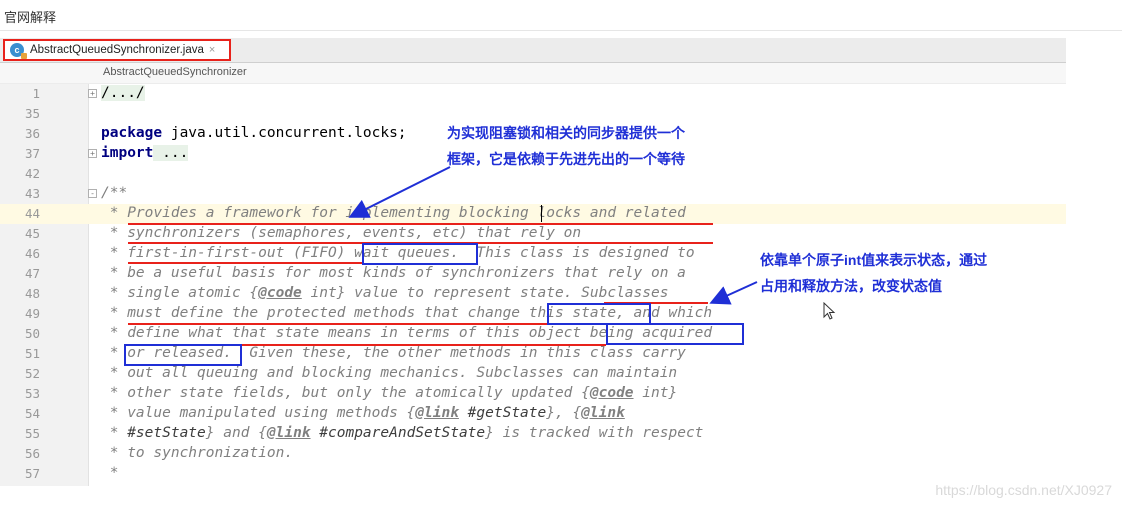 The image size is (1122, 506). What do you see at coordinates (873, 273) in the screenshot?
I see `annotation-state: 依靠单个原子int值来表示状态，通过 占用和释放方法，改变状态值` at bounding box center [873, 273].